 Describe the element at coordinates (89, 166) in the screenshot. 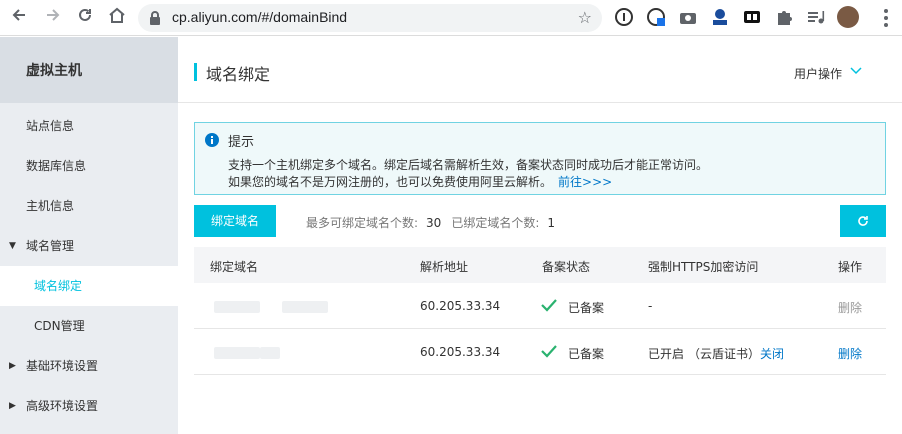

I see `sidebar-item-database-info: 数据库信息` at that location.